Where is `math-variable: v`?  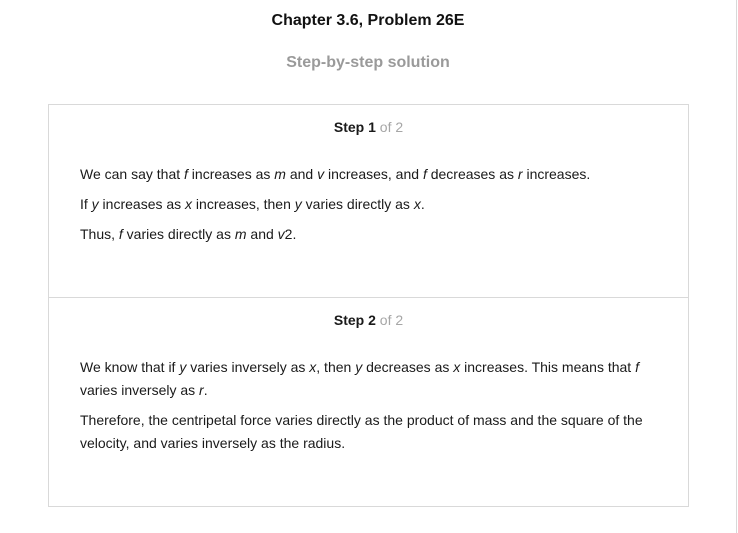 math-variable: v is located at coordinates (281, 234).